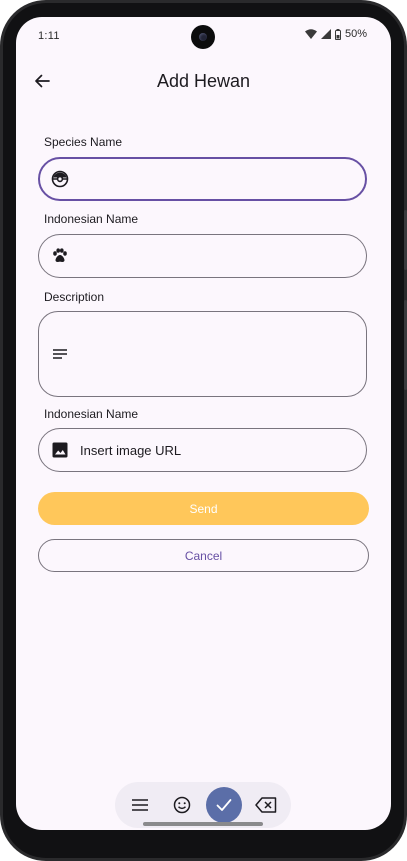 The height and width of the screenshot is (861, 407). What do you see at coordinates (91, 414) in the screenshot?
I see `image-url-label: Indonesian Name` at bounding box center [91, 414].